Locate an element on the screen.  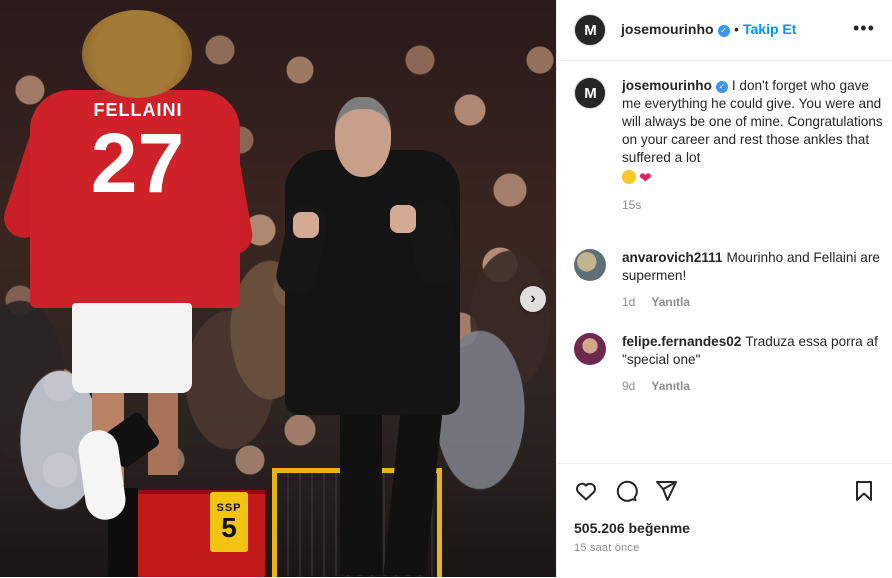
comment-bubble-icon is located at coordinates (626, 491).